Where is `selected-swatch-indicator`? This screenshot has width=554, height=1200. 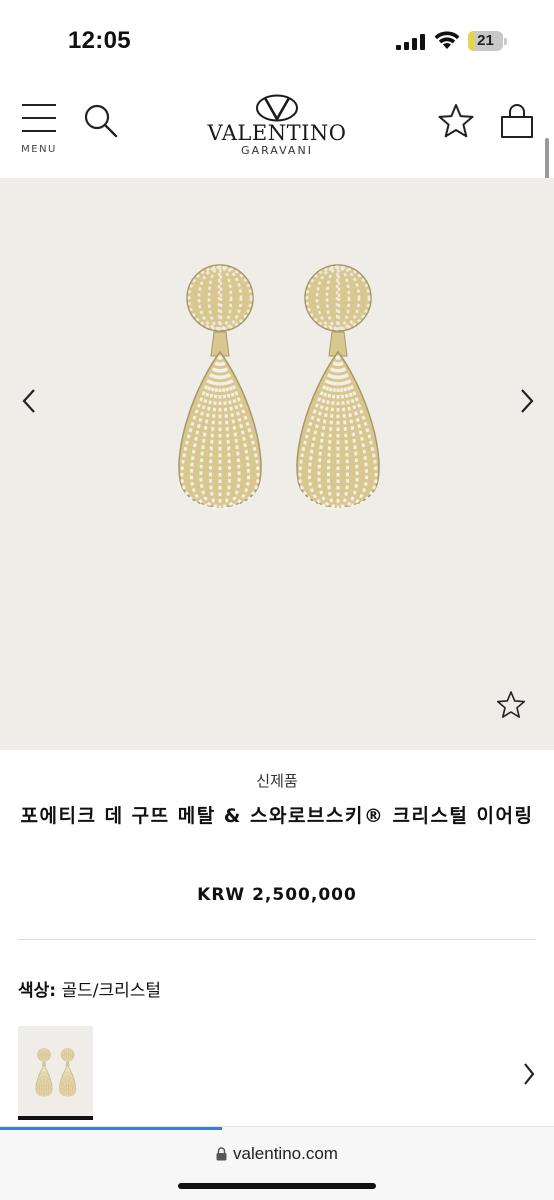
selected-swatch-indicator is located at coordinates (55, 1118).